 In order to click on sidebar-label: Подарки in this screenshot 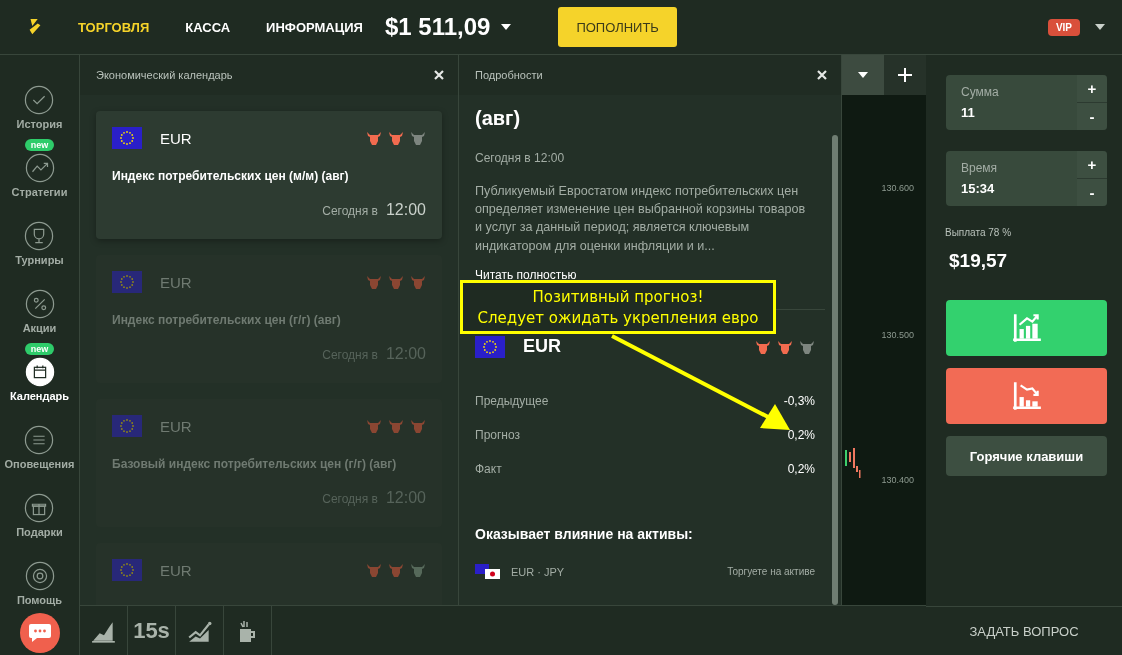, I will do `click(39, 532)`.